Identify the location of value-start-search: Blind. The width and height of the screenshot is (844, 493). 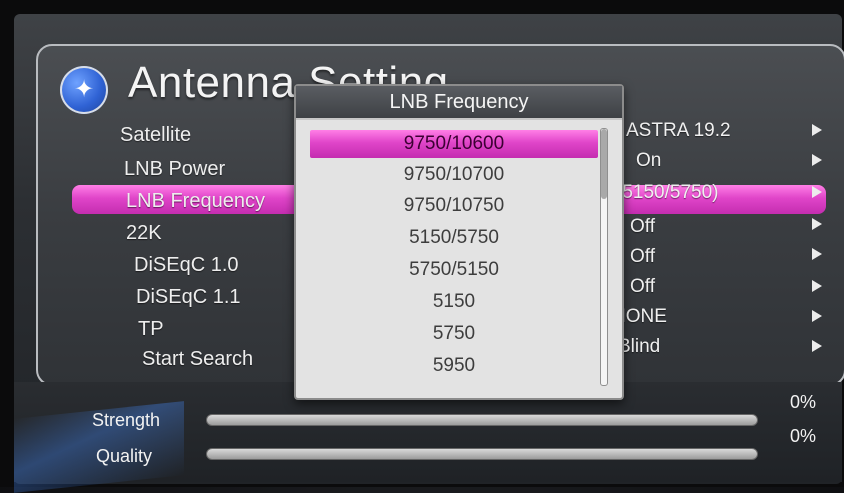
(639, 347).